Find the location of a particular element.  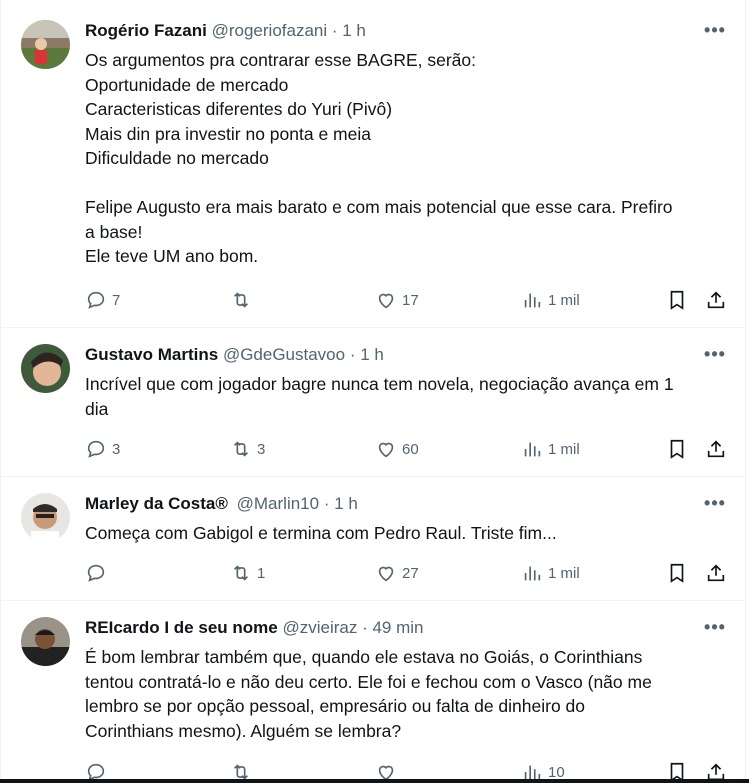

retweet-button is located at coordinates (243, 300).